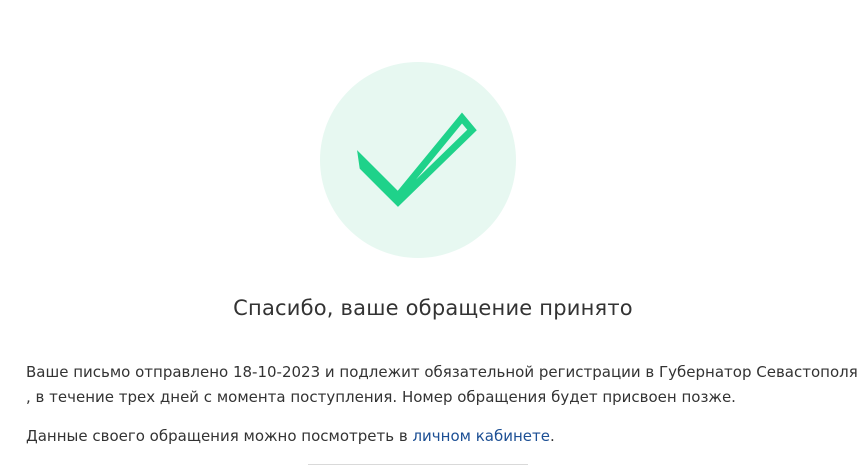 This screenshot has height=476, width=866. Describe the element at coordinates (552, 436) in the screenshot. I see `cabinet-note-suffix: .` at that location.